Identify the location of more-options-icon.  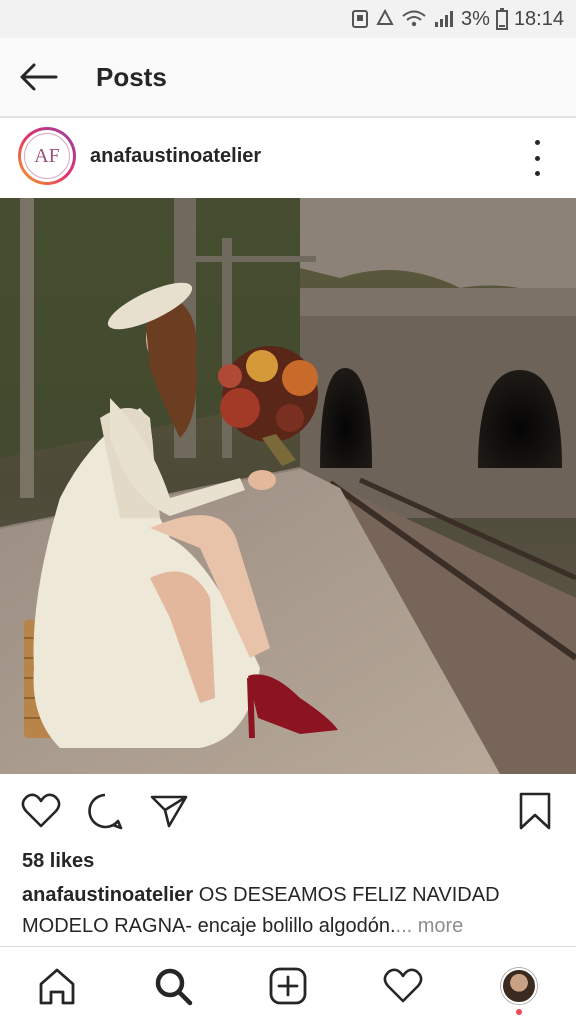
(537, 158).